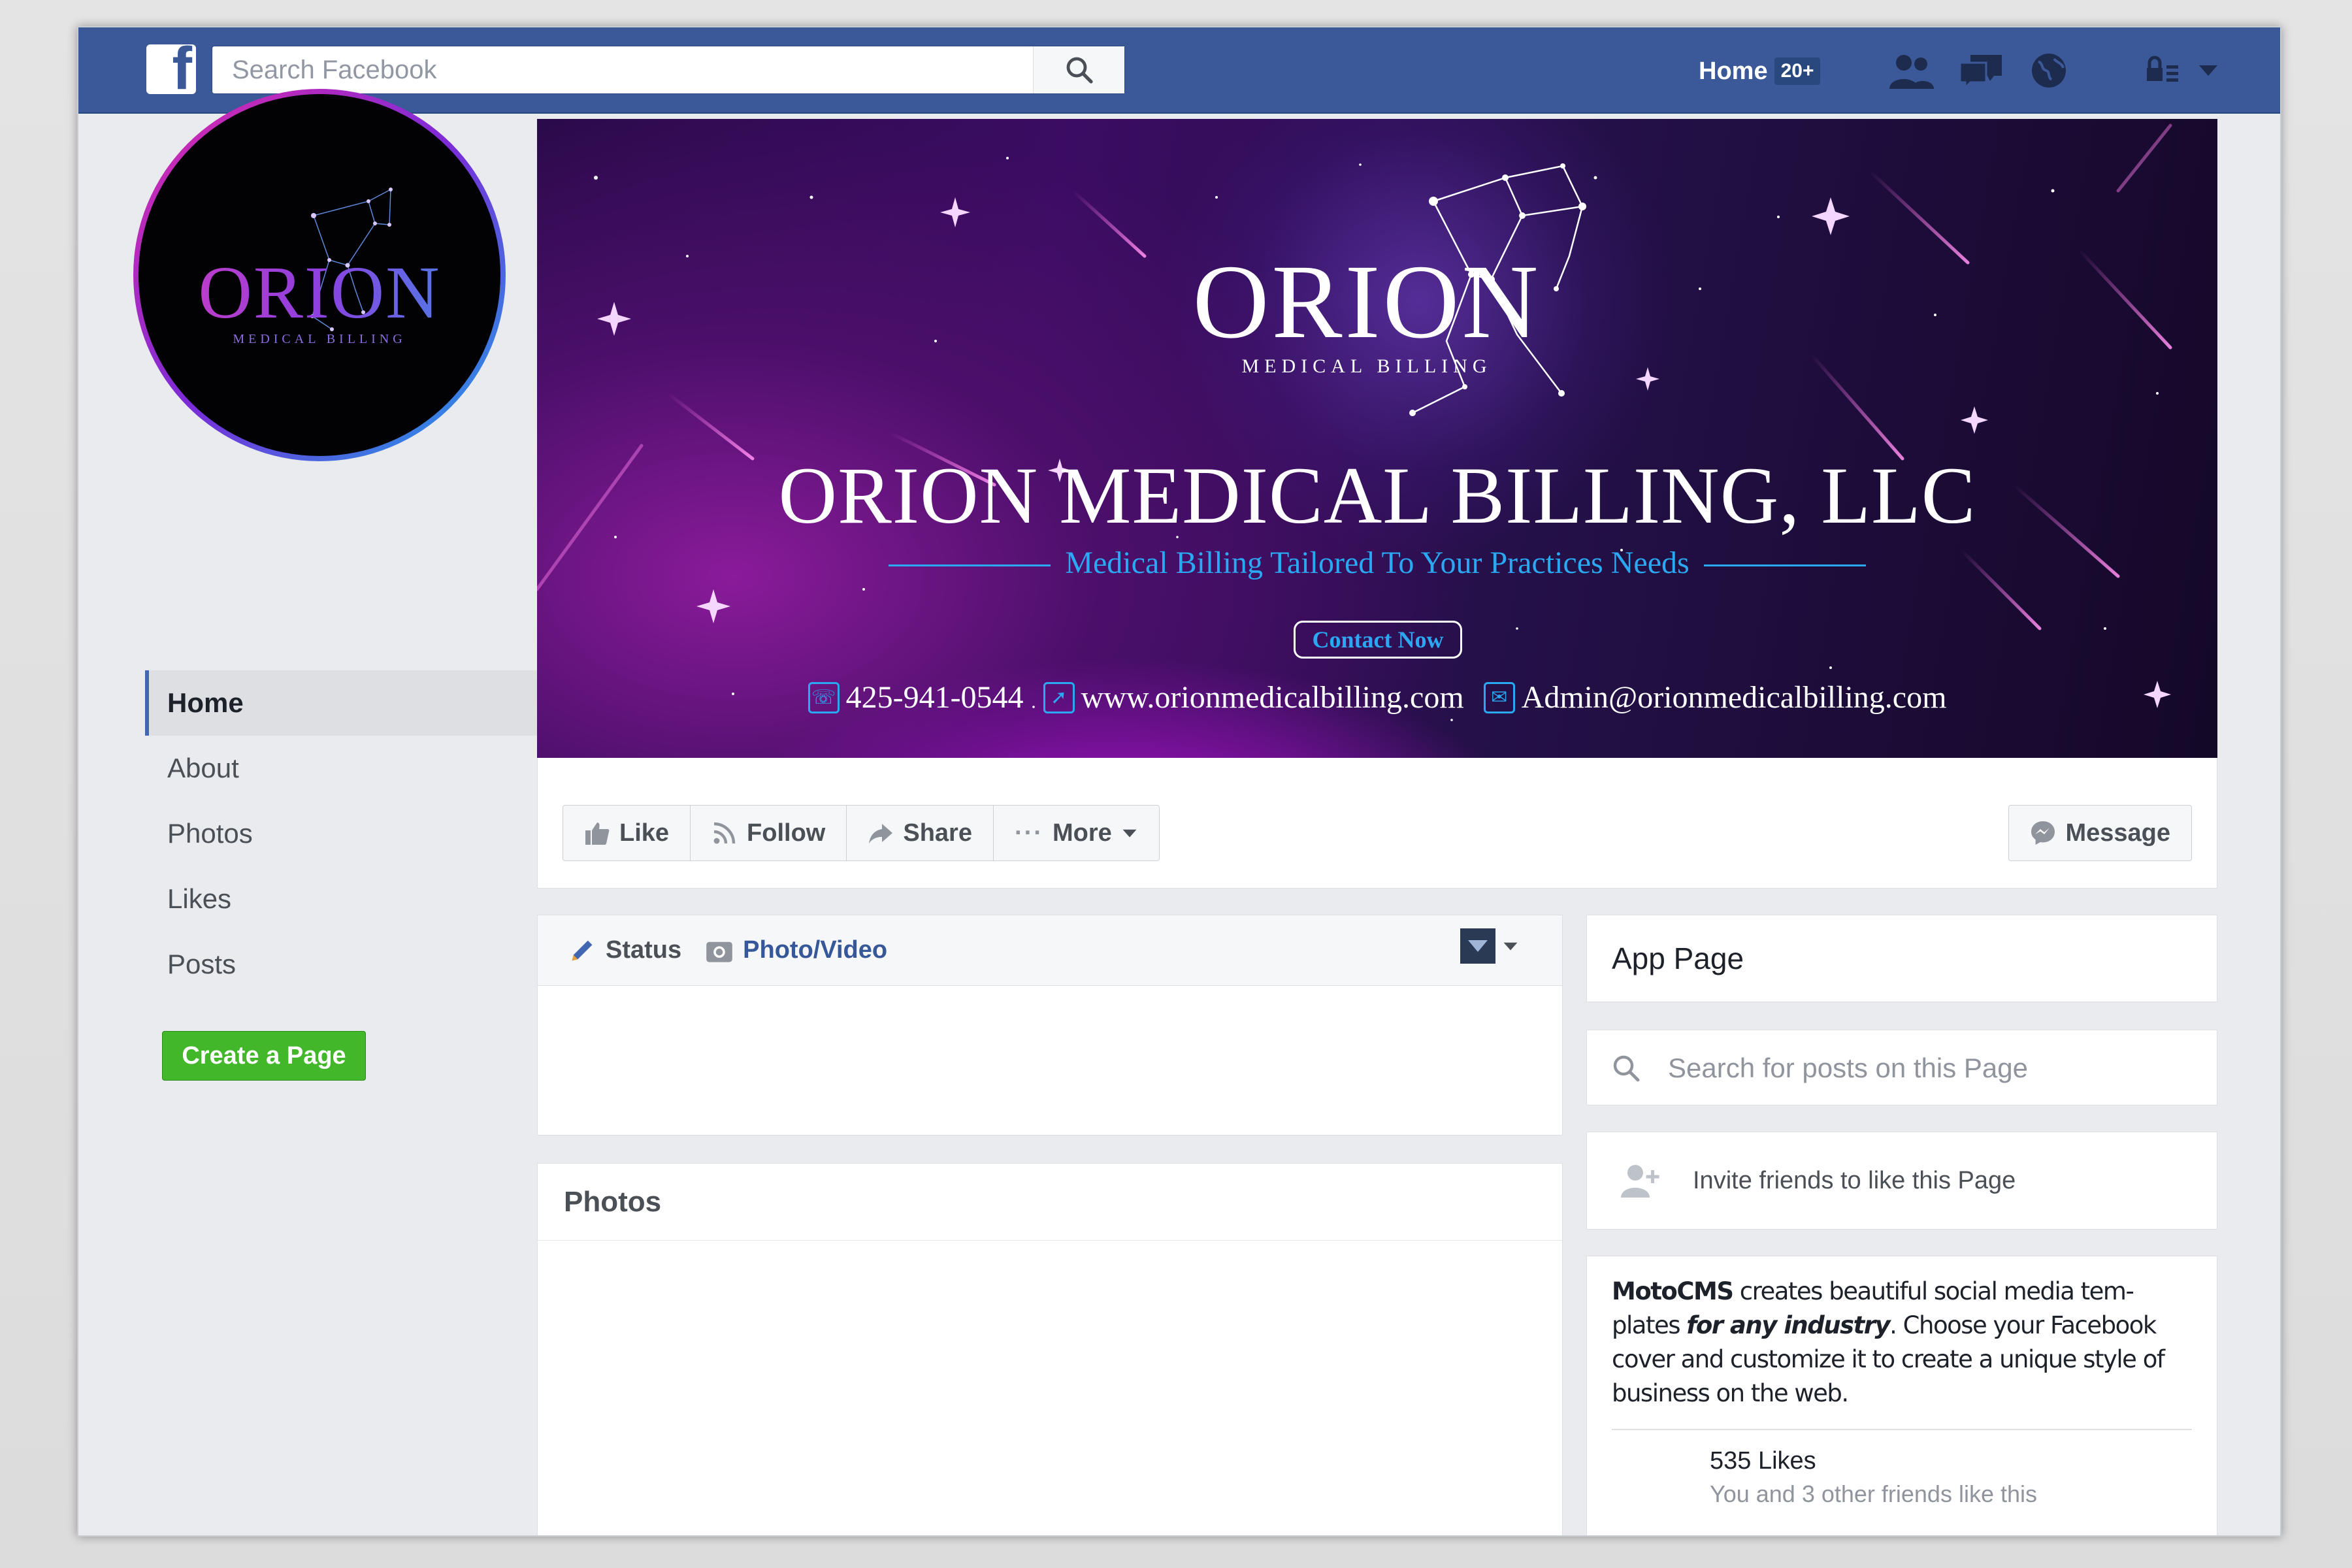 The height and width of the screenshot is (1568, 2352). Describe the element at coordinates (367, 899) in the screenshot. I see `sidebar-item-likes: Likes` at that location.